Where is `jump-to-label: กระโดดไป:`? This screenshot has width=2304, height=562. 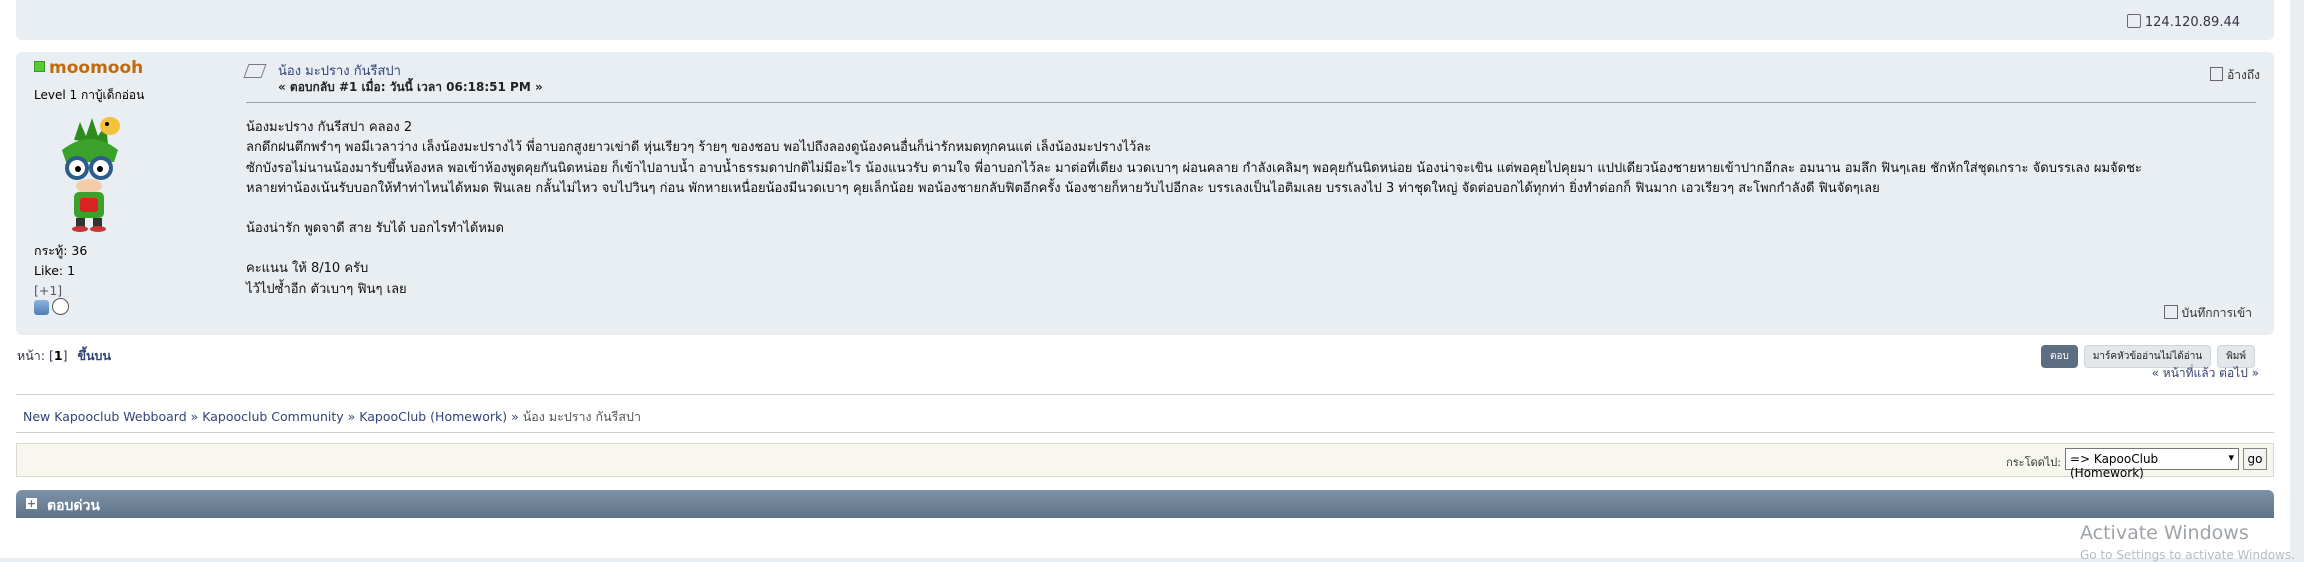 jump-to-label: กระโดดไป: is located at coordinates (2033, 462).